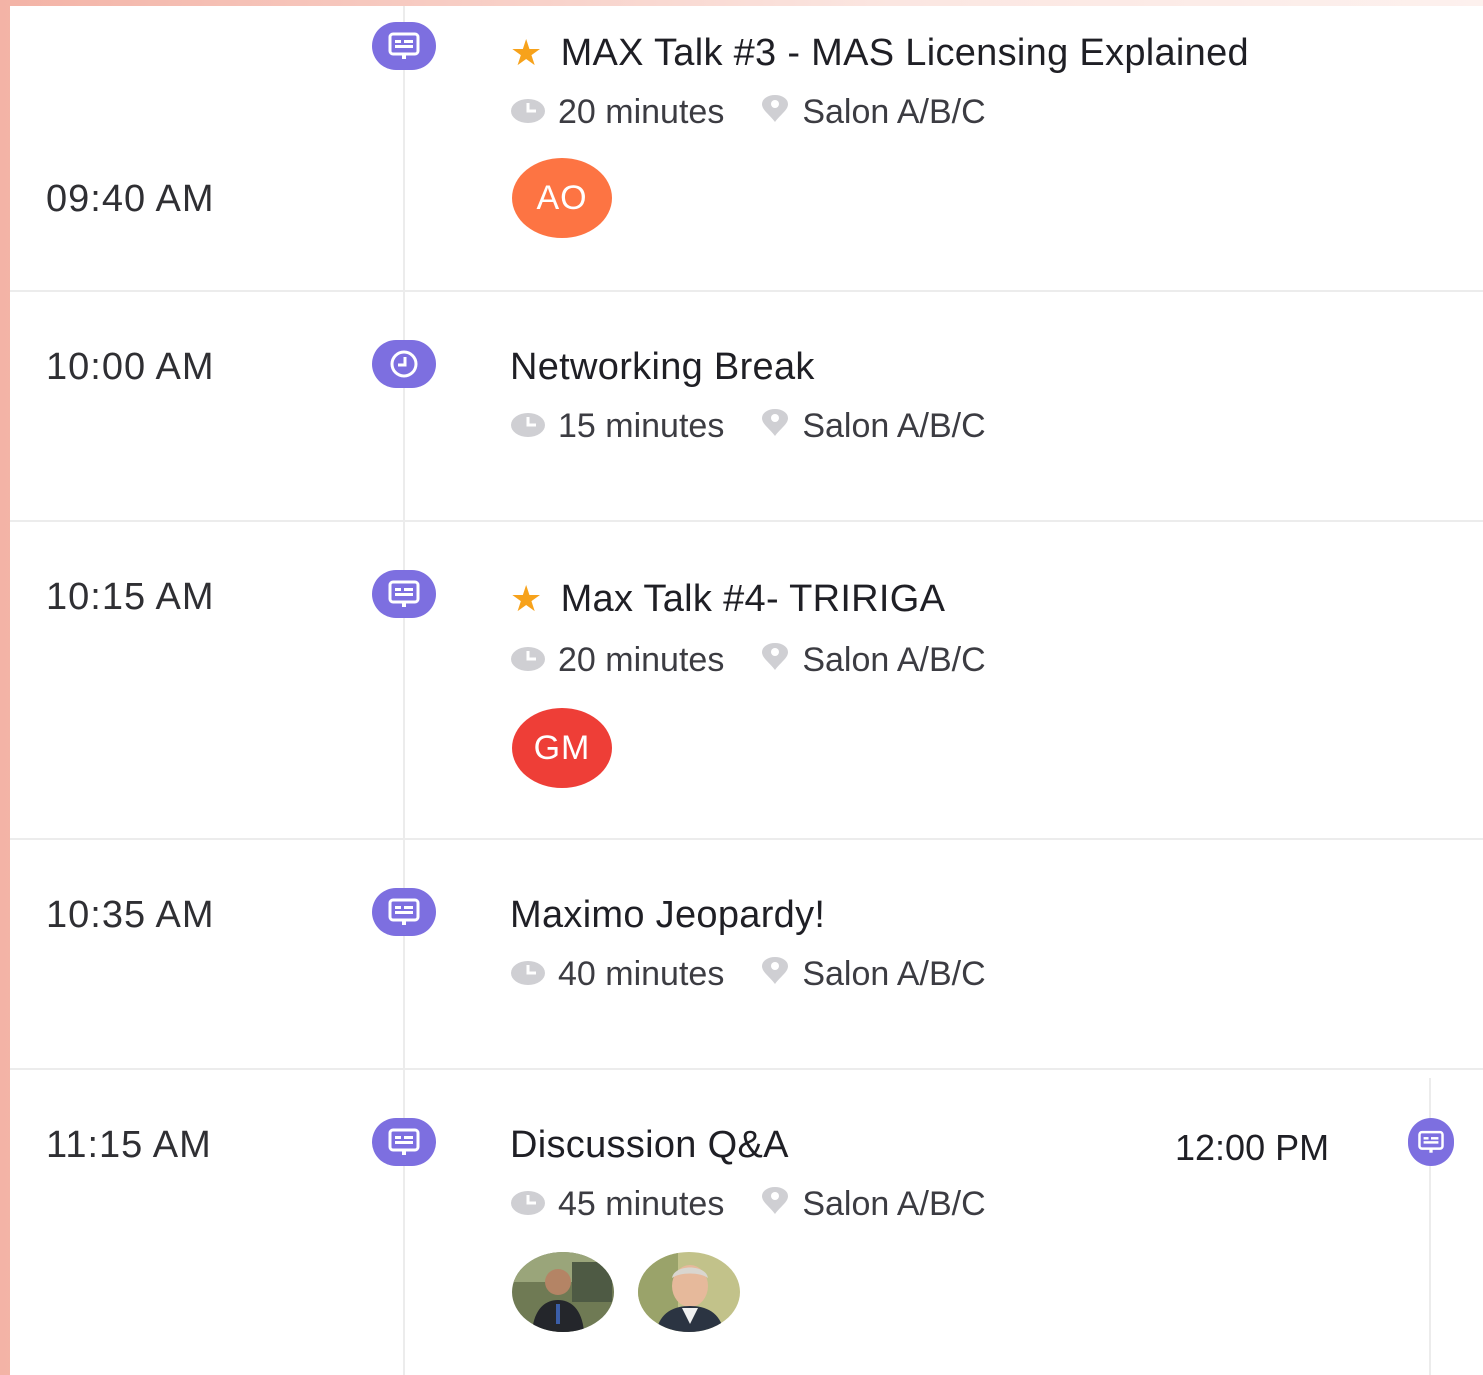  What do you see at coordinates (649, 1145) in the screenshot?
I see `session-title: Discussion Q&A` at bounding box center [649, 1145].